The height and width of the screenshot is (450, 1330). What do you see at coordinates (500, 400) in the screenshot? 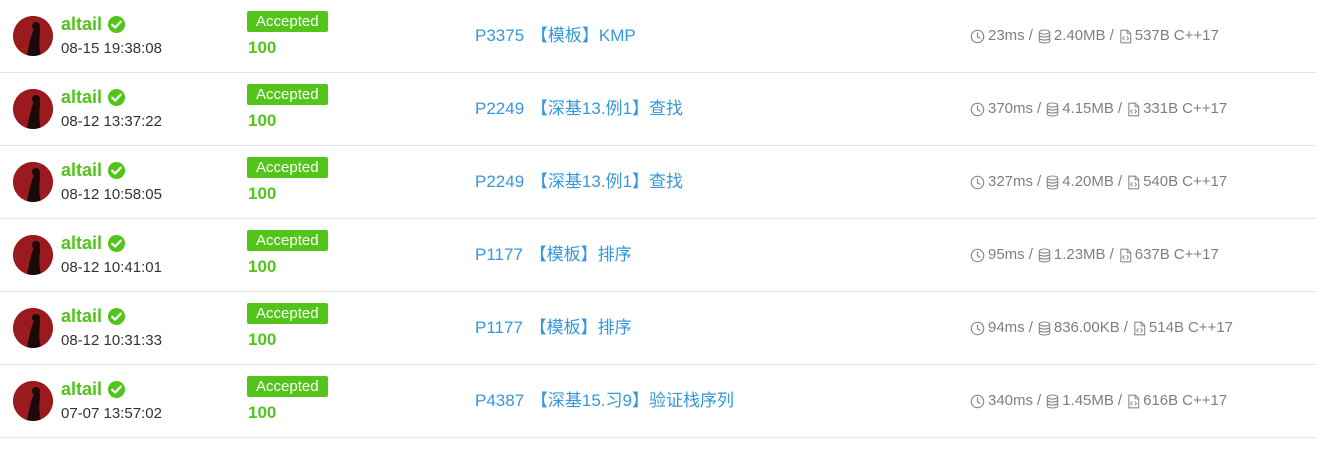
I see `problem-id: P4387` at bounding box center [500, 400].